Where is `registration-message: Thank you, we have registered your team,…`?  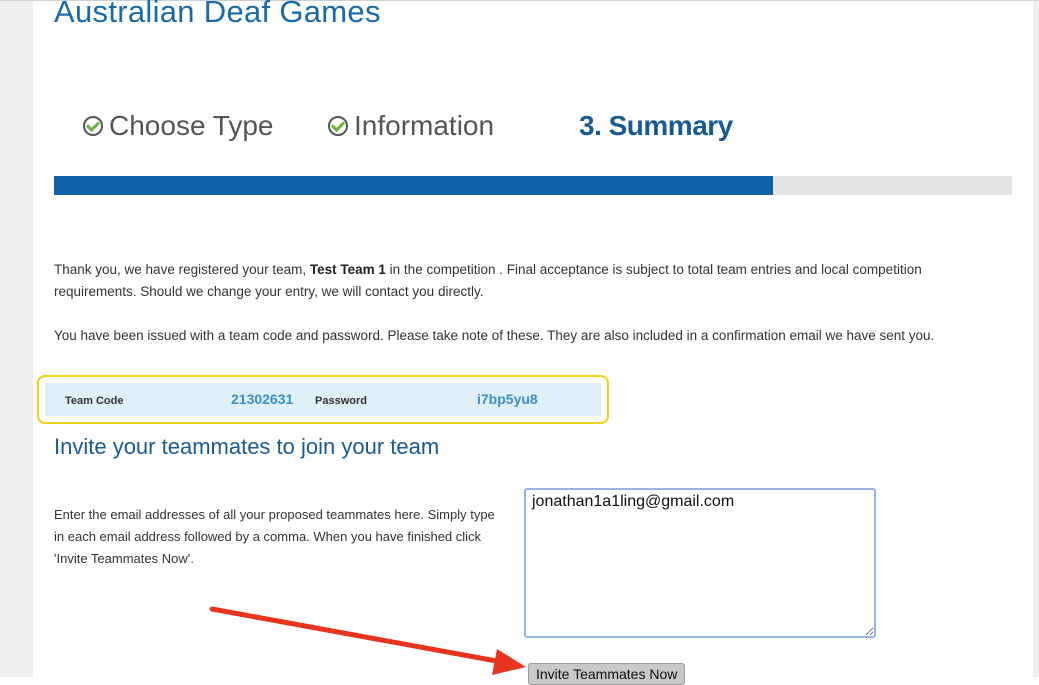 registration-message: Thank you, we have registered your team,… is located at coordinates (529, 281).